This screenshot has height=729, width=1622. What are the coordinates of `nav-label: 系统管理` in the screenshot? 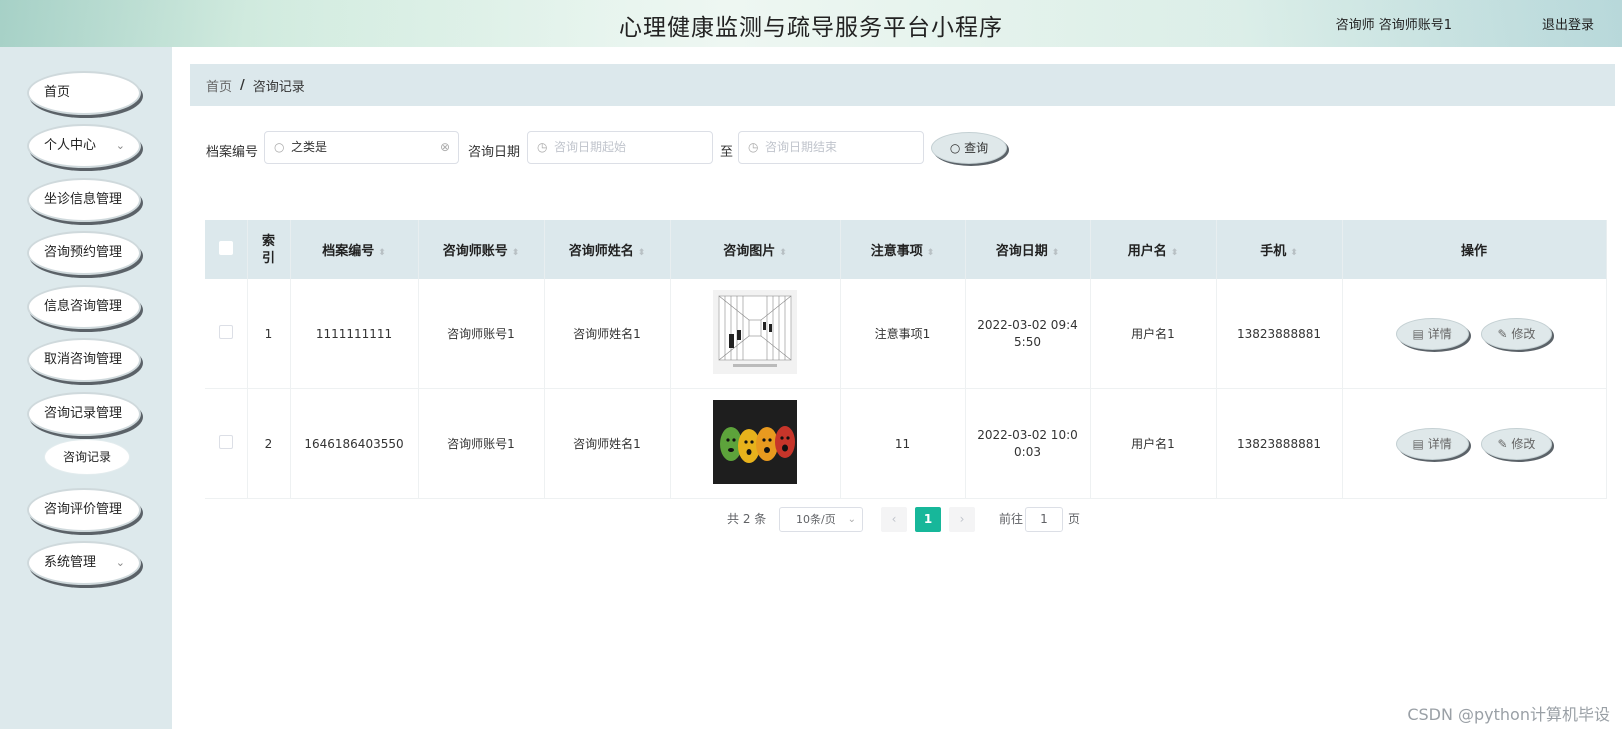 It's located at (70, 562).